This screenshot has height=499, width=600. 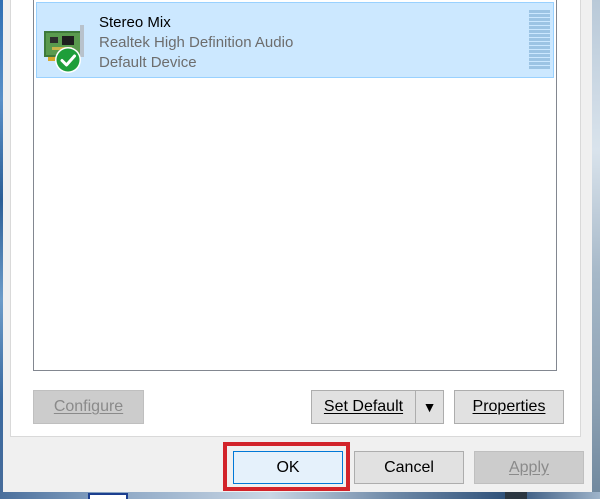 I want to click on device-driver: Realtek High Definition Audio, so click(x=196, y=42).